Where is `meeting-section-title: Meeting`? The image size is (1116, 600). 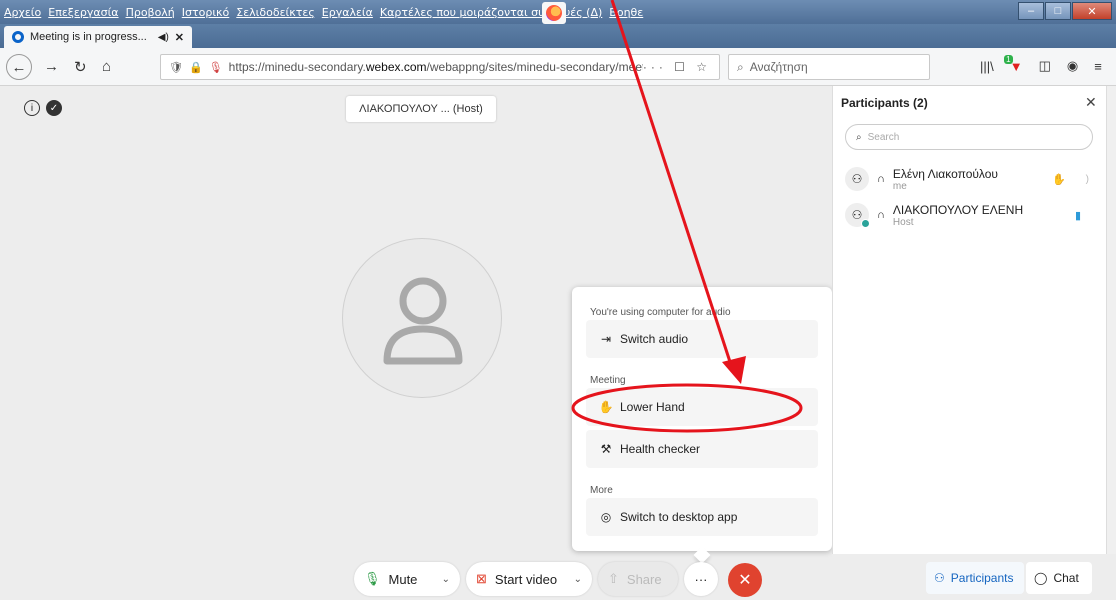 meeting-section-title: Meeting is located at coordinates (608, 380).